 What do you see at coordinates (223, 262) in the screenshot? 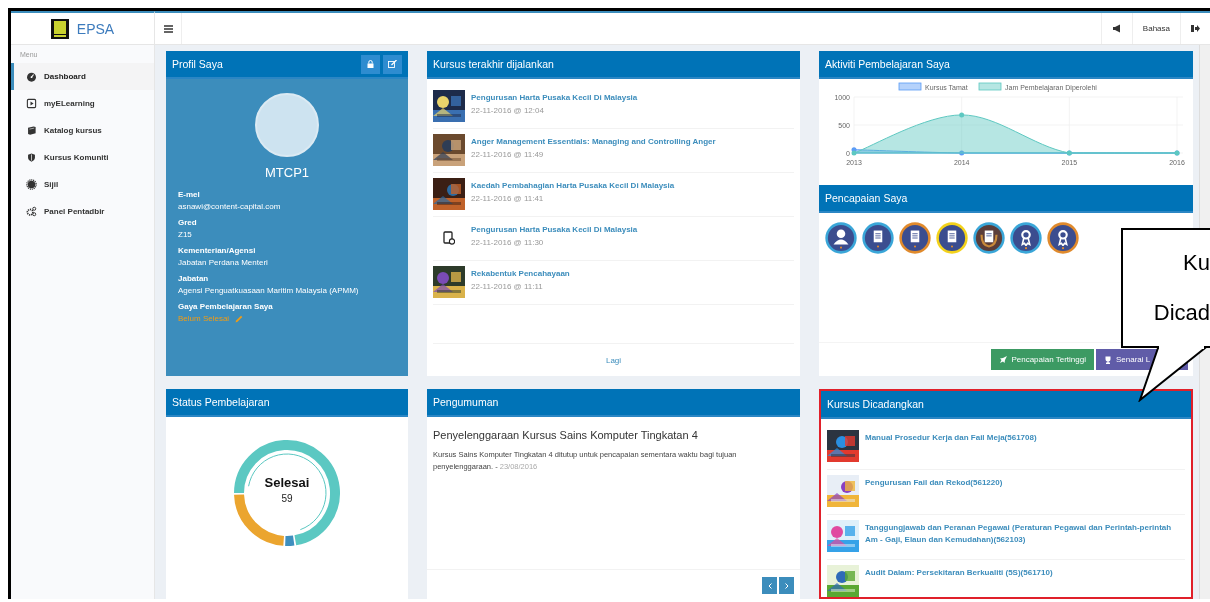
I see `field-value: Jabatan Perdana Menteri` at bounding box center [223, 262].